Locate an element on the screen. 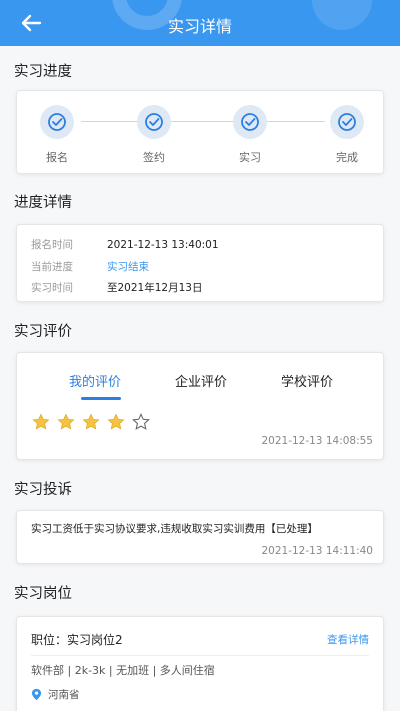 Image resolution: width=400 pixels, height=711 pixels. position-location: 河南省 is located at coordinates (55, 694).